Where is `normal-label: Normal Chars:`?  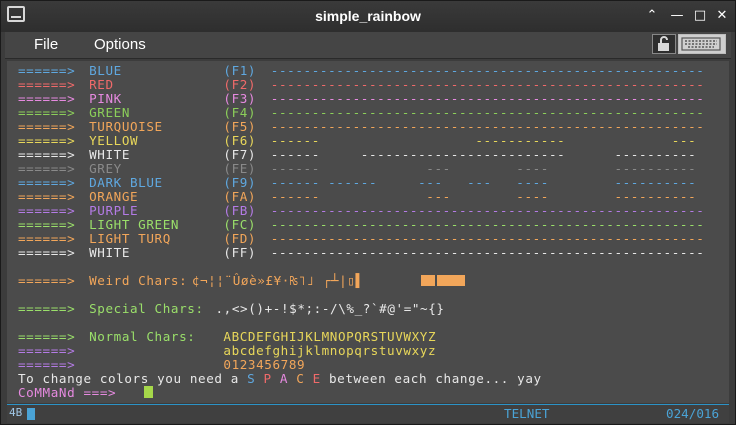 normal-label: Normal Chars: is located at coordinates (142, 336).